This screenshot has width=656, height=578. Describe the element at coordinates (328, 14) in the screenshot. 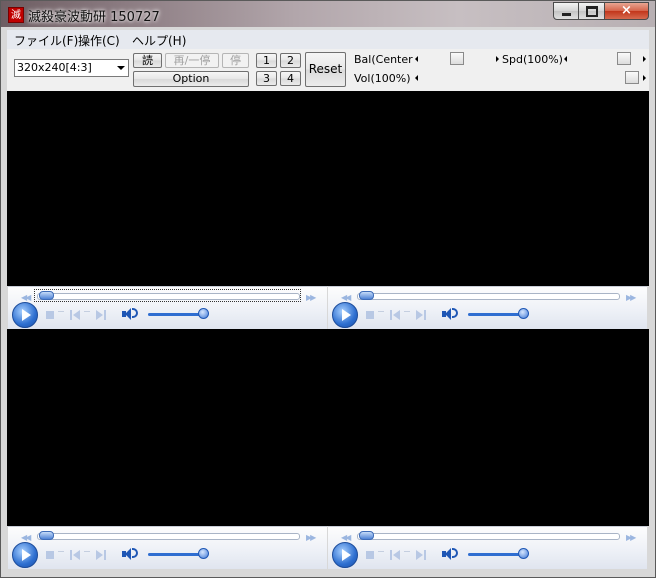

I see `title-bar: 滅 滅殺豪波動研 150727 ×` at that location.